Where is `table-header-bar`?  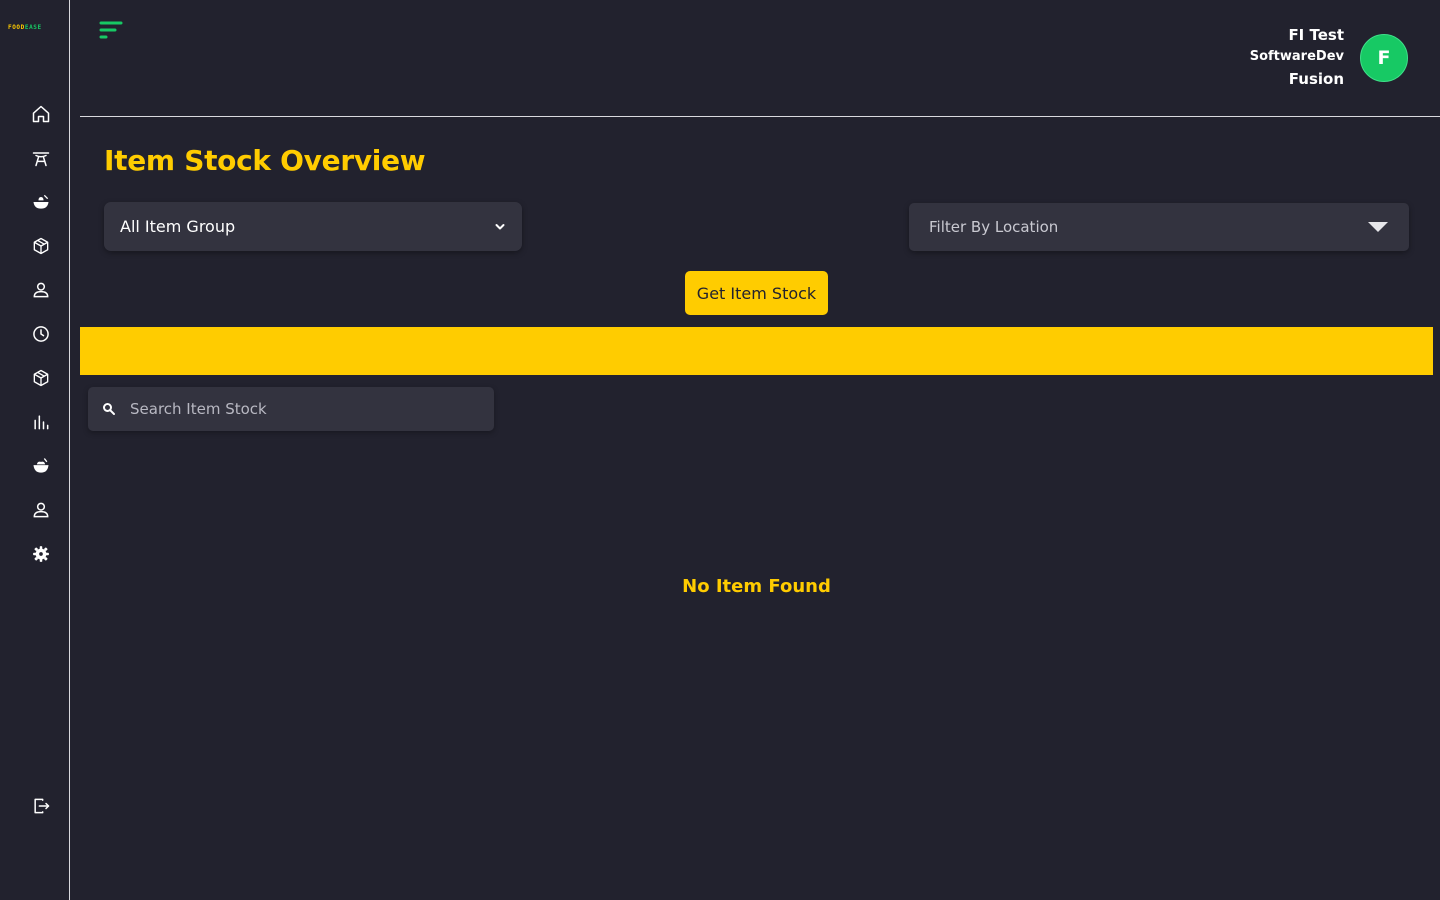 table-header-bar is located at coordinates (756, 351).